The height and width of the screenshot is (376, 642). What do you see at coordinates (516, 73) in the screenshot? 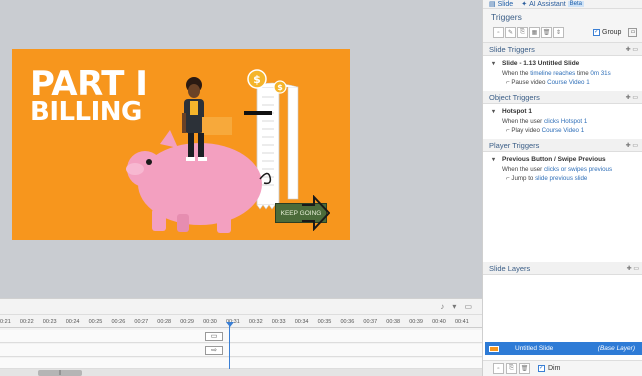
I see `condition-text: When the` at bounding box center [516, 73].